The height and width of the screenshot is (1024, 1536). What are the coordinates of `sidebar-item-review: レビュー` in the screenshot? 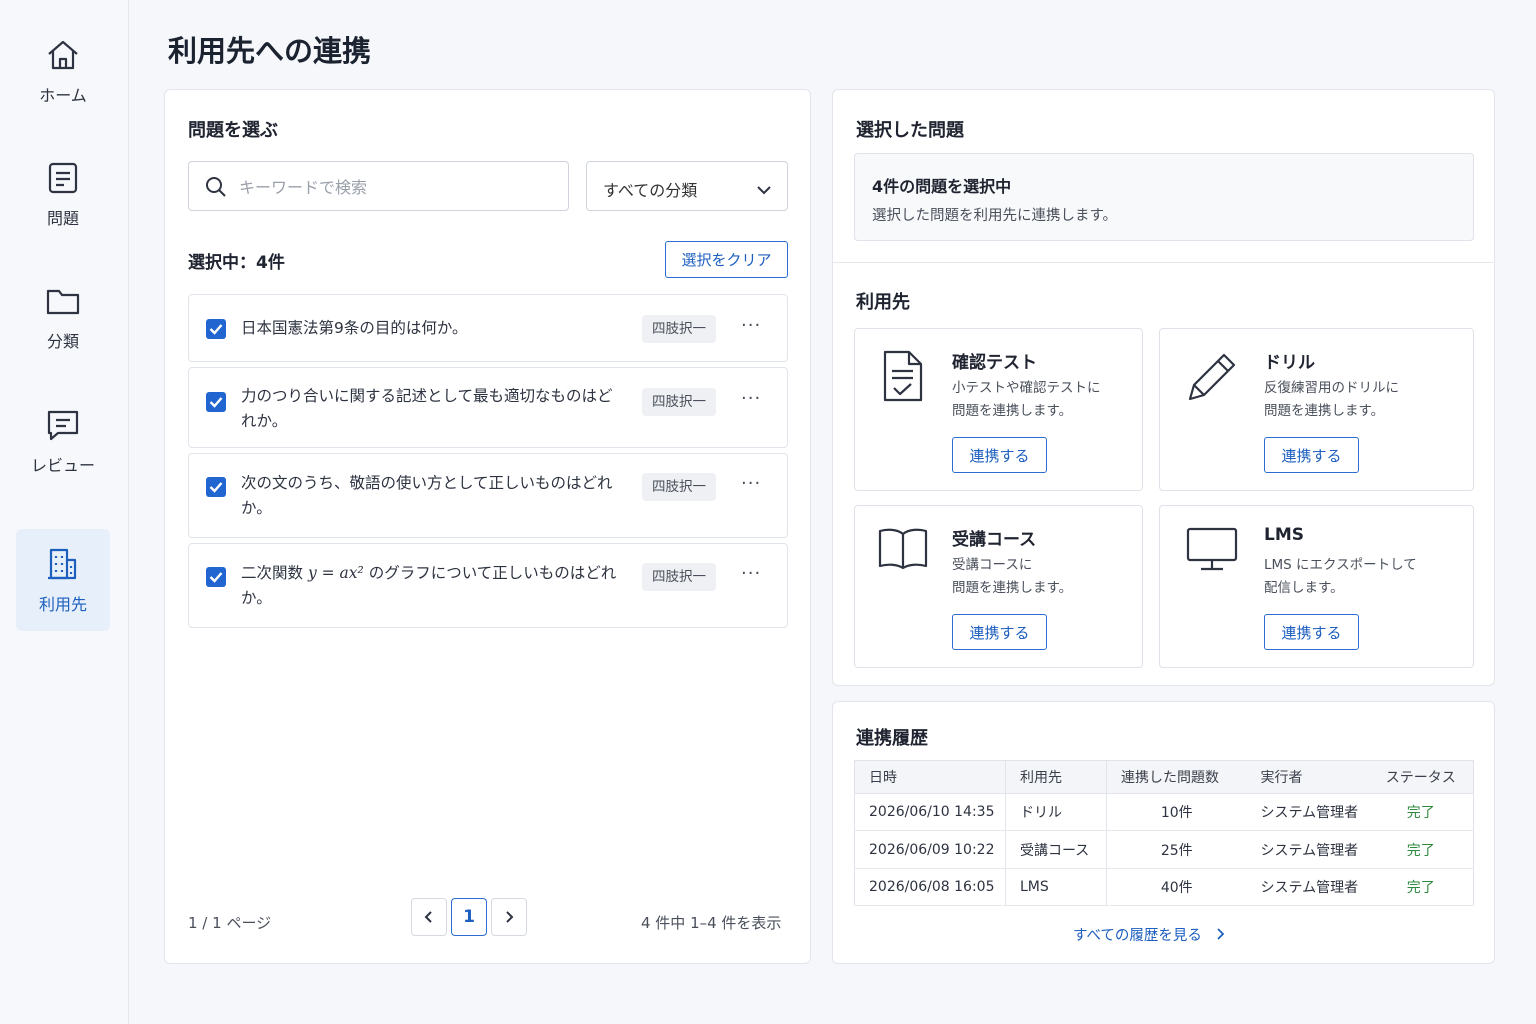 It's located at (63, 441).